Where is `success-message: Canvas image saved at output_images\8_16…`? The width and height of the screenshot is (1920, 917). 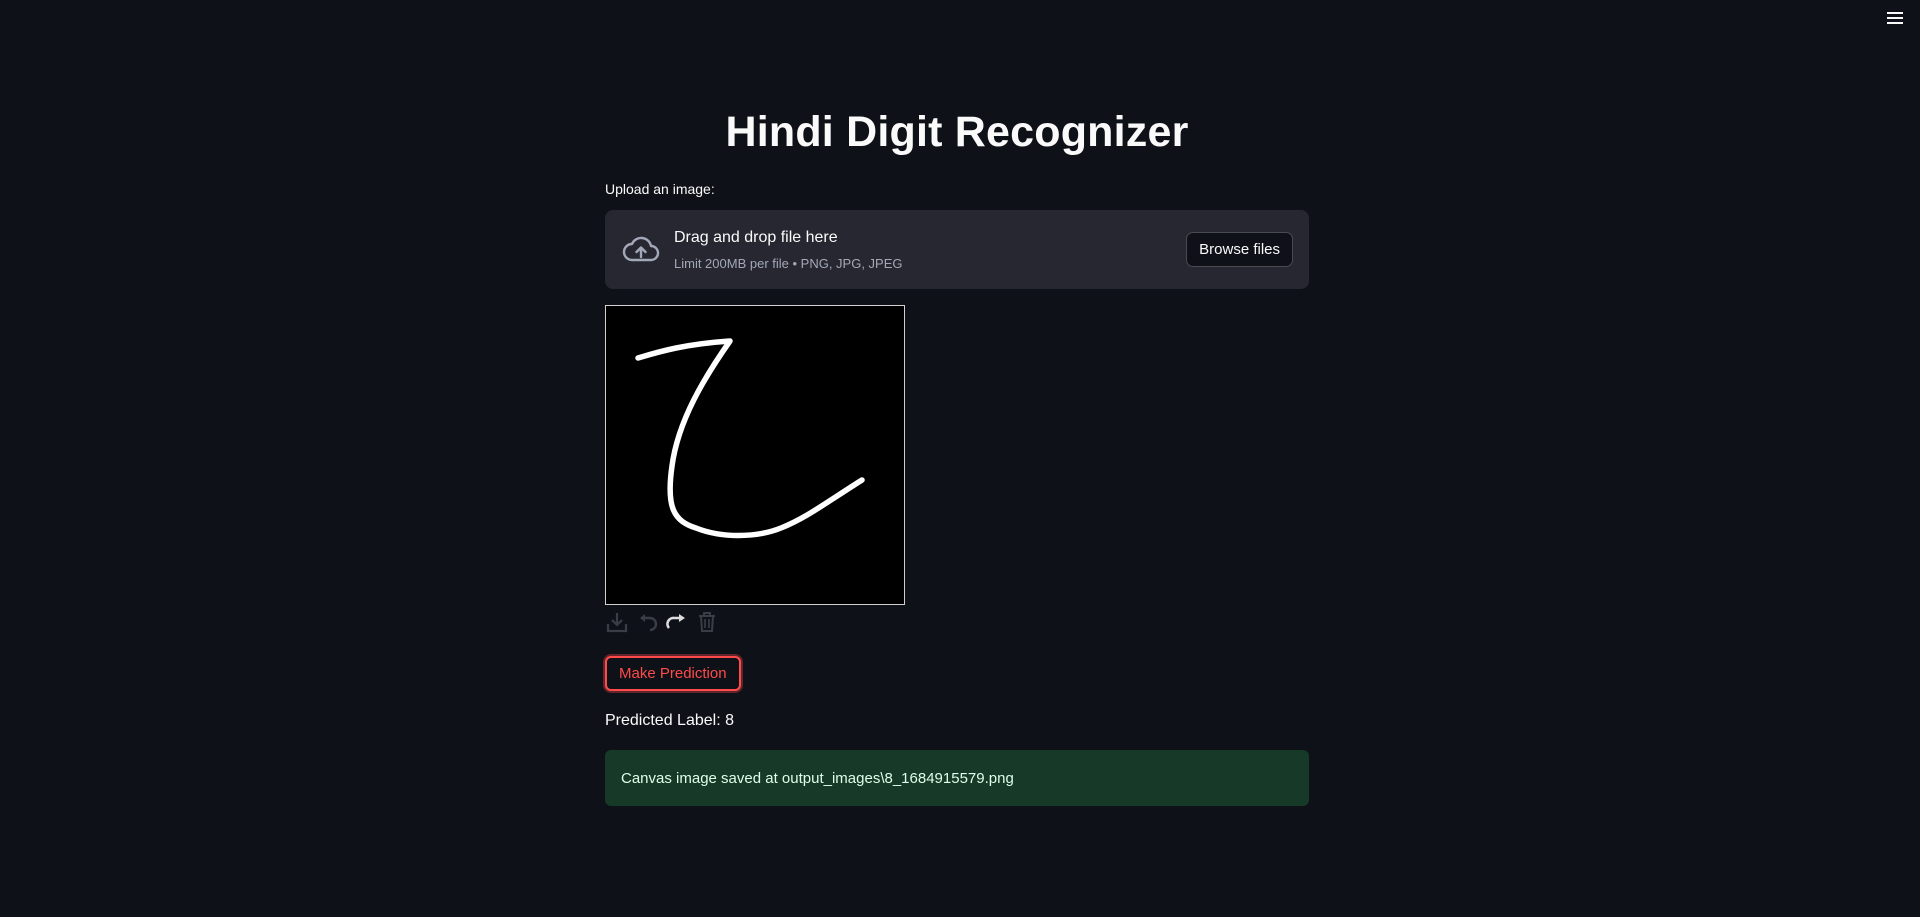
success-message: Canvas image saved at output_images\8_16… is located at coordinates (817, 778).